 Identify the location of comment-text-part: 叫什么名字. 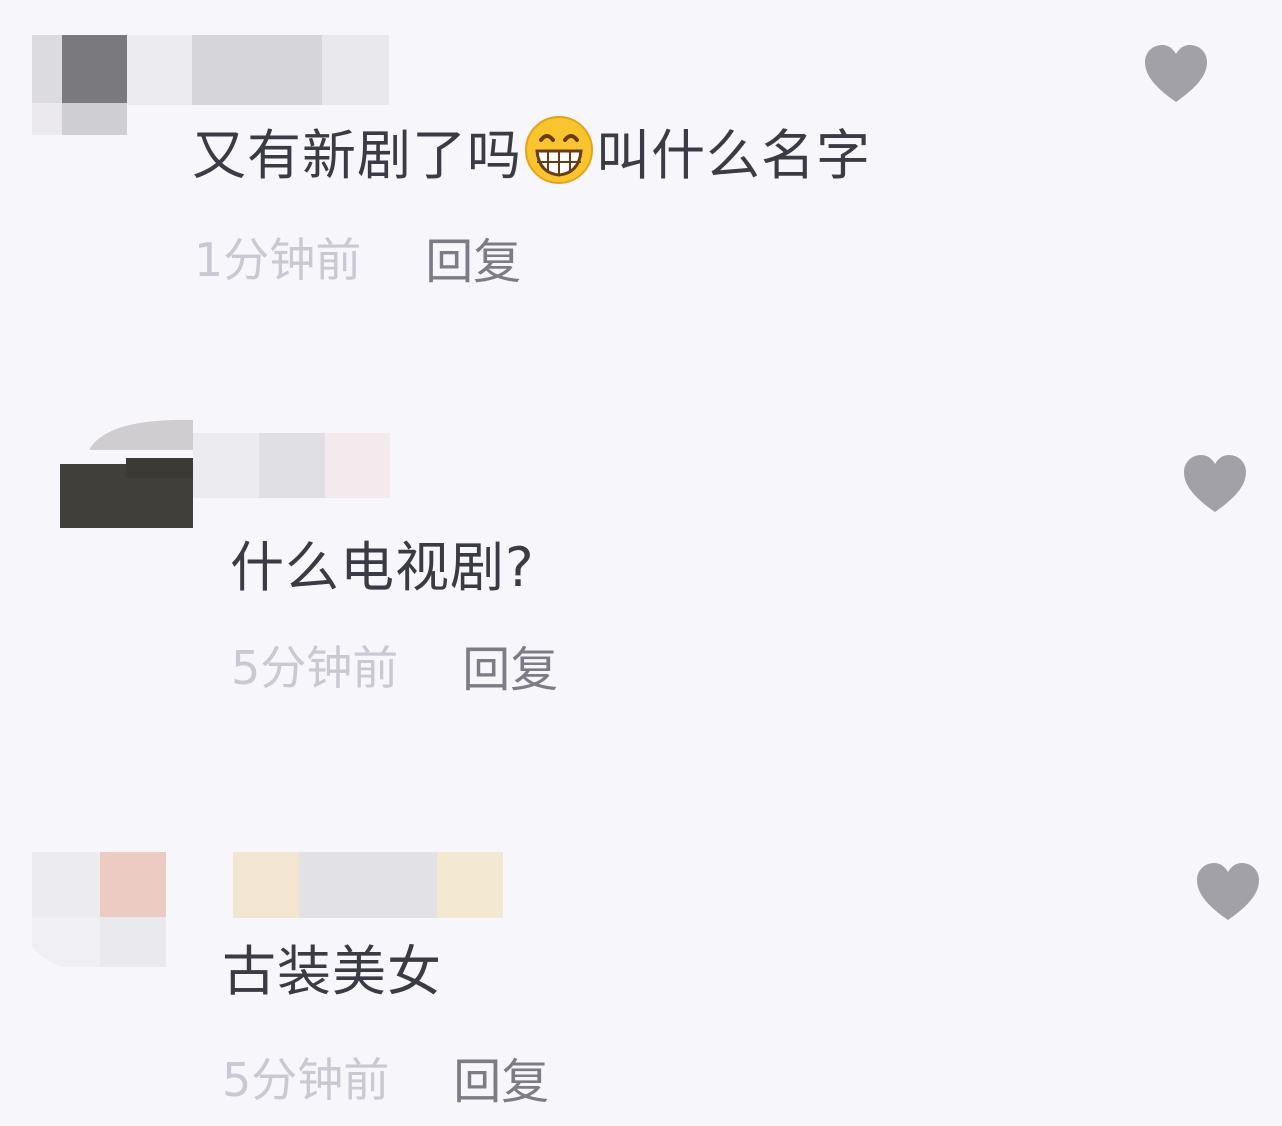
(733, 155).